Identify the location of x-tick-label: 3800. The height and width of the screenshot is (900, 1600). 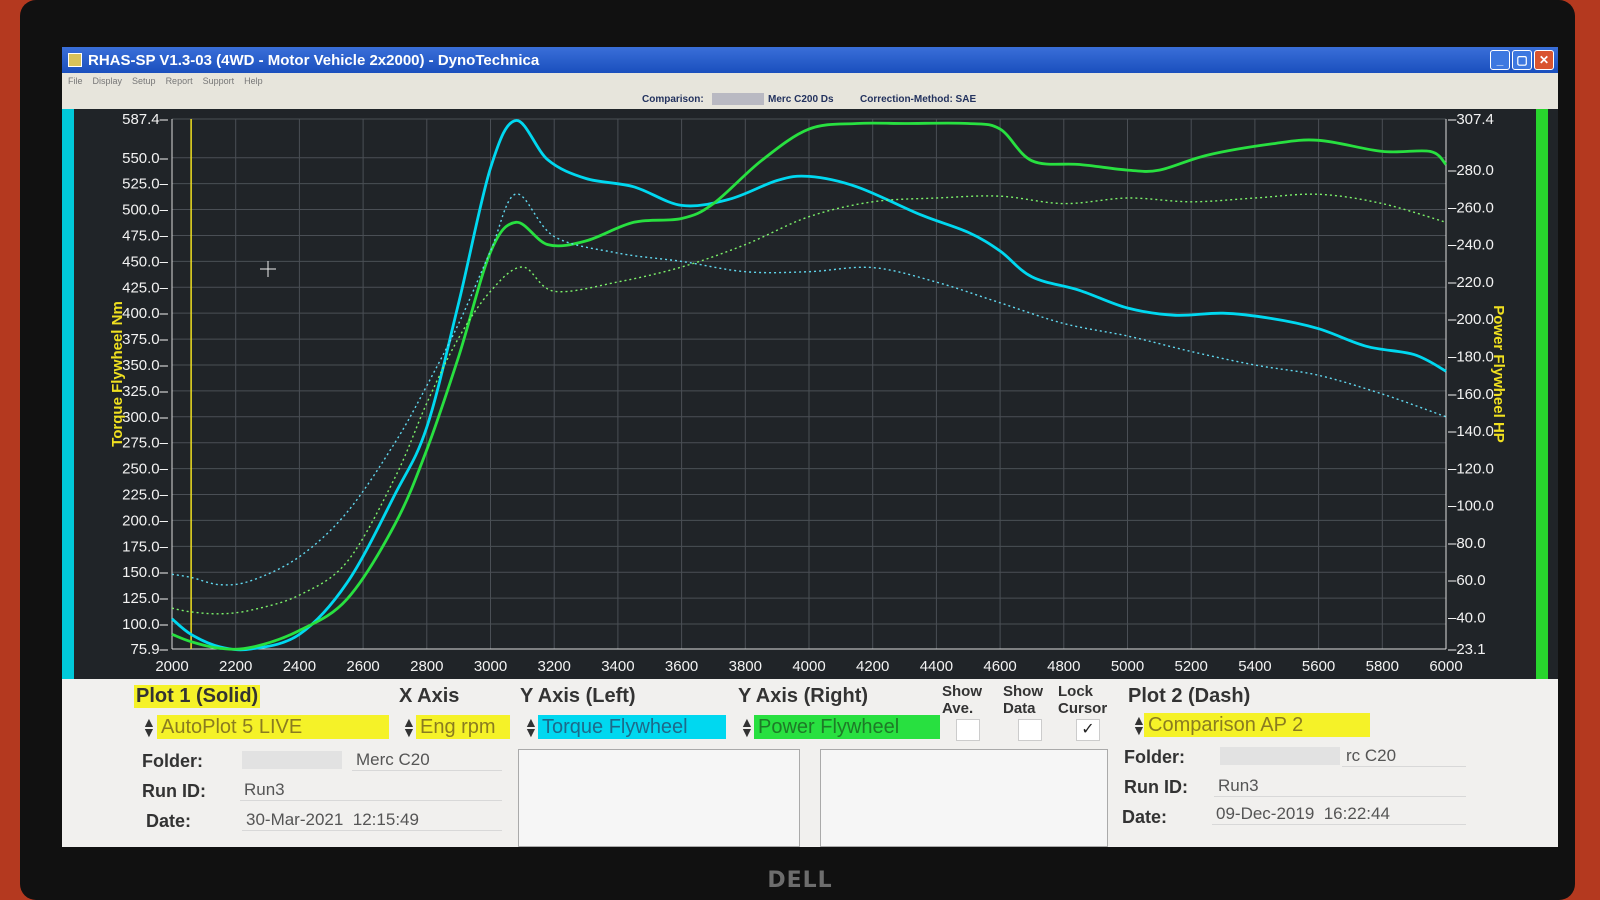
(745, 666).